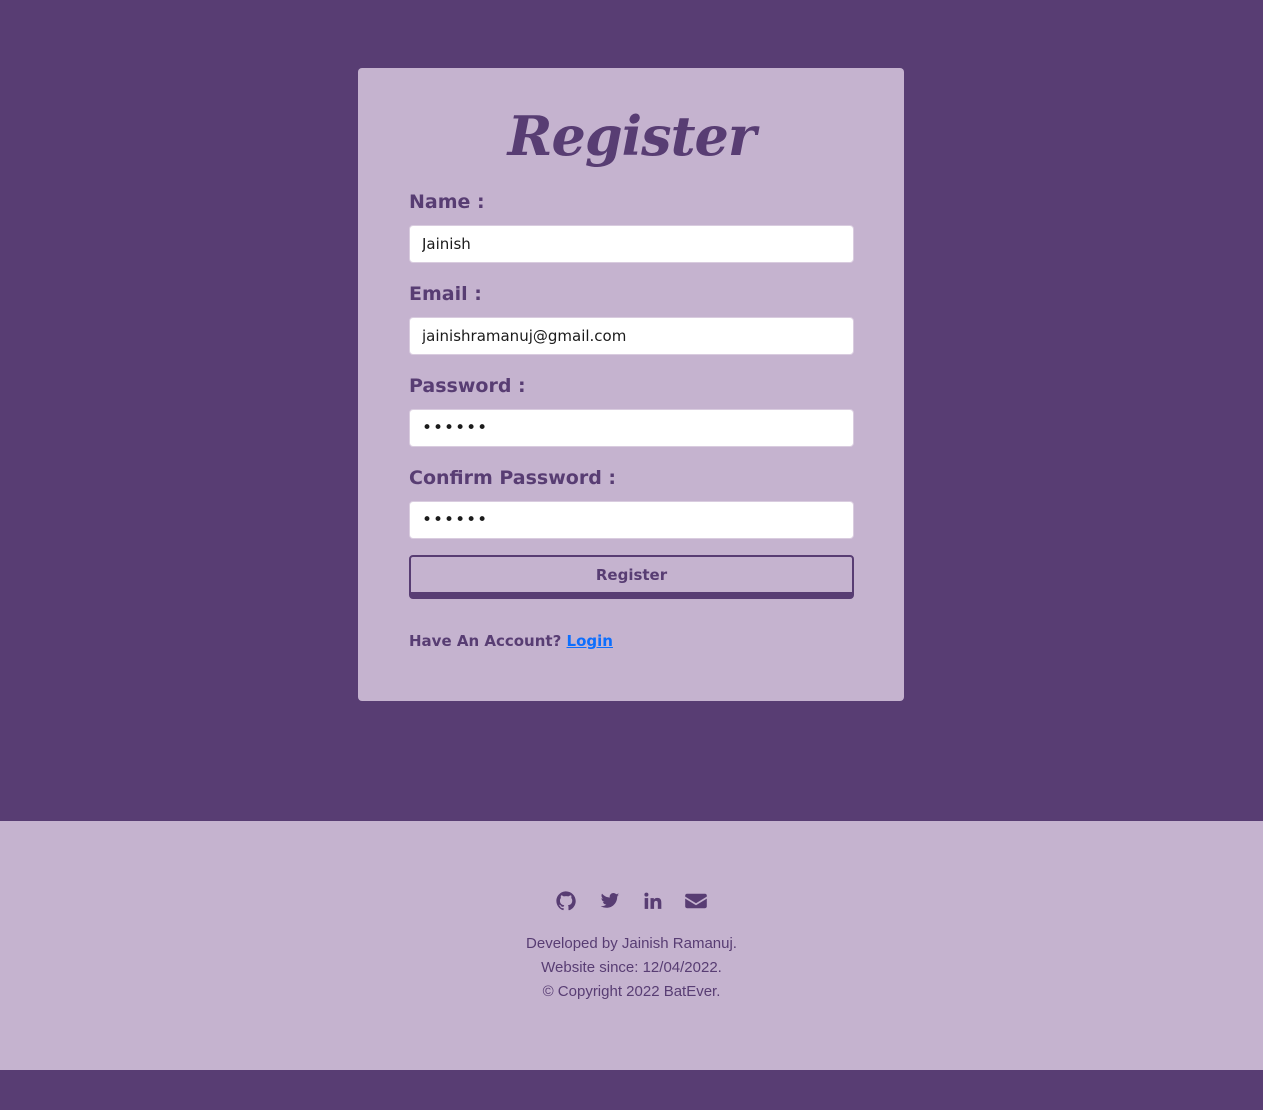  I want to click on social-links, so click(631, 901).